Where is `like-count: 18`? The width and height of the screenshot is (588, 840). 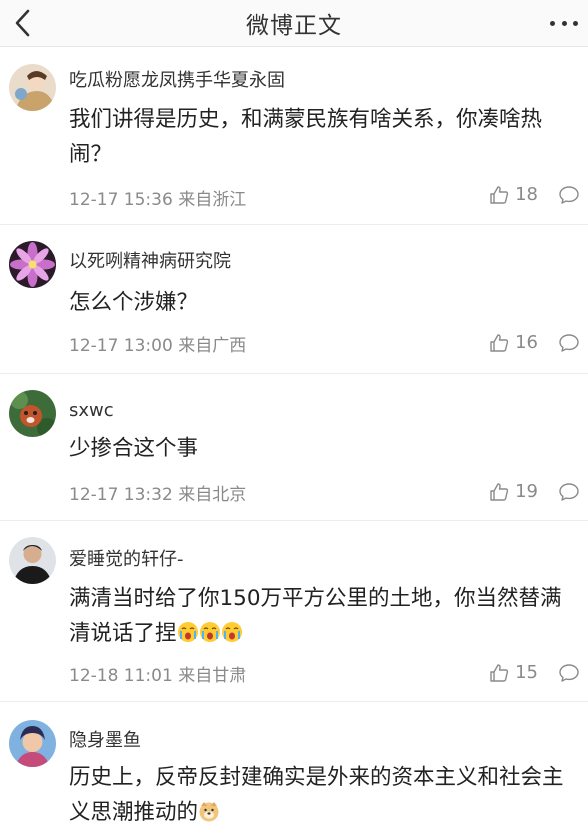
like-count: 18 is located at coordinates (526, 194).